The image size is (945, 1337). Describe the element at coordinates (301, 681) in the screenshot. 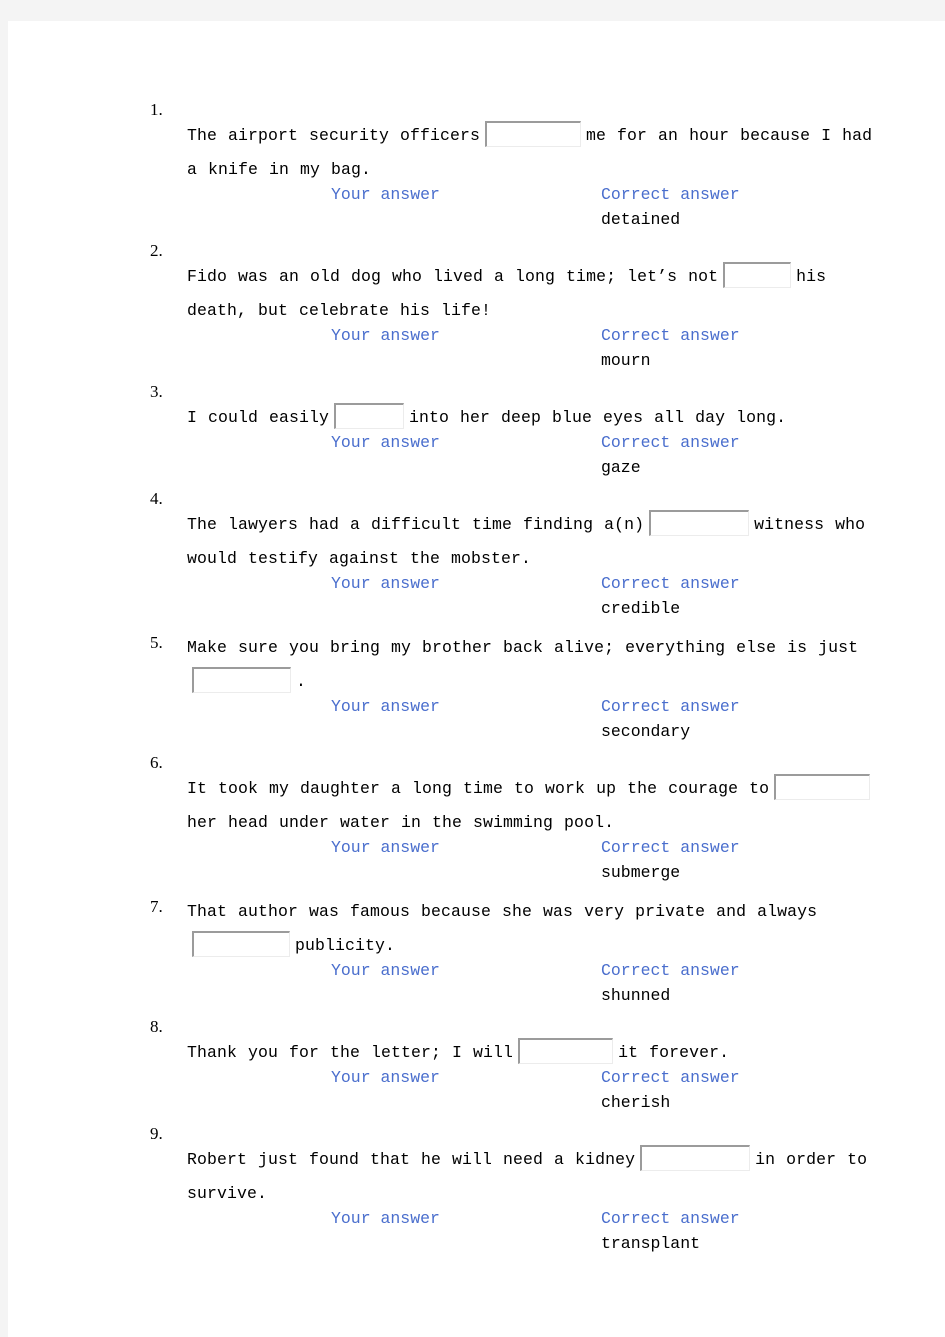

I see `prompt-text-after-blank: .` at that location.